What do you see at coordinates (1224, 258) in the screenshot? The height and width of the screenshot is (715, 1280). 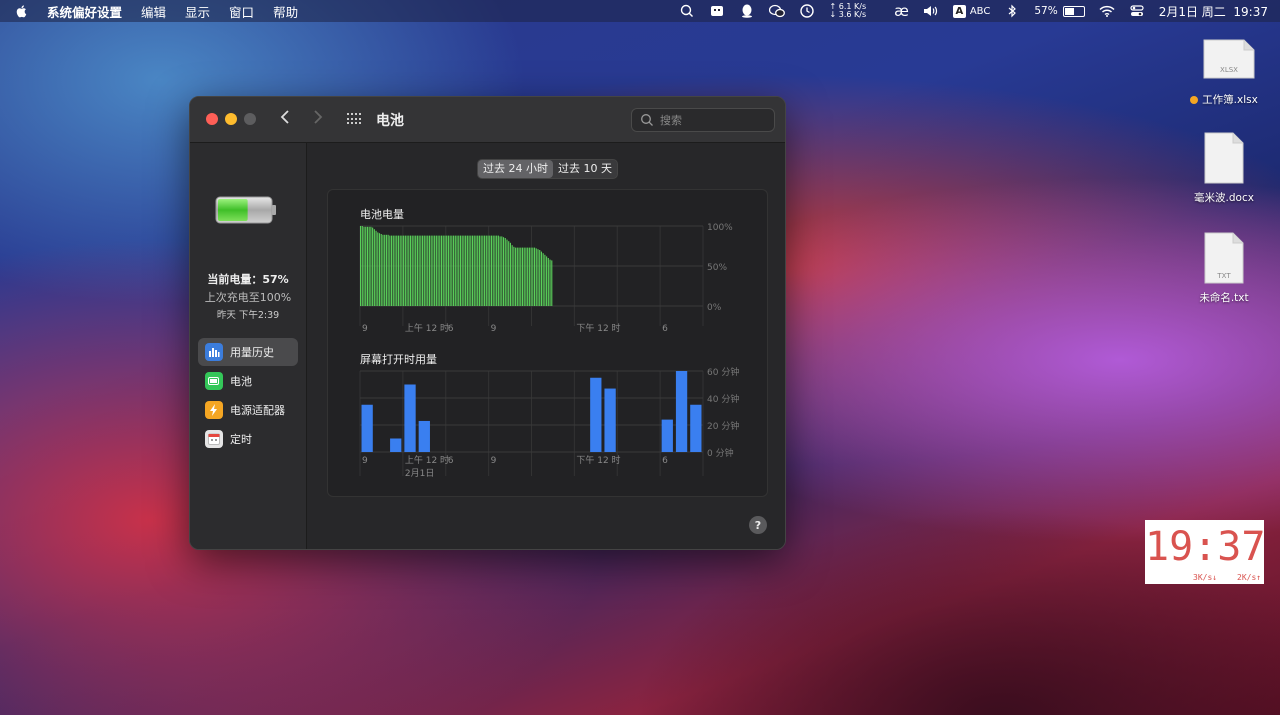 I see `txt-file-icon: TXT` at bounding box center [1224, 258].